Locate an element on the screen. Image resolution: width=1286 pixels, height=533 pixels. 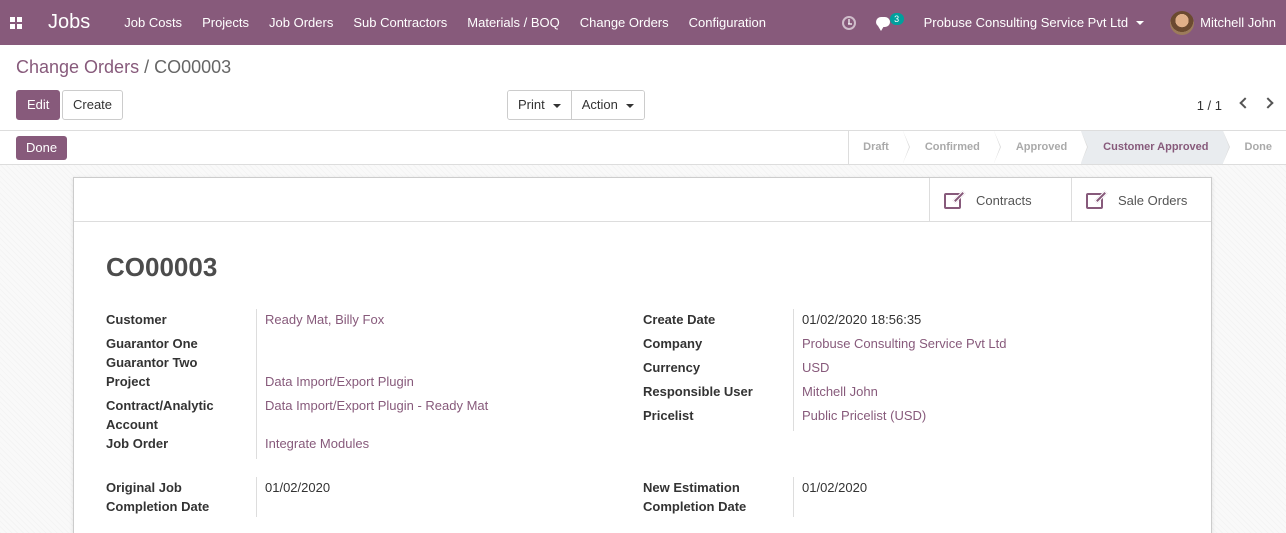
menu-job-costs: Job Costs is located at coordinates (153, 22).